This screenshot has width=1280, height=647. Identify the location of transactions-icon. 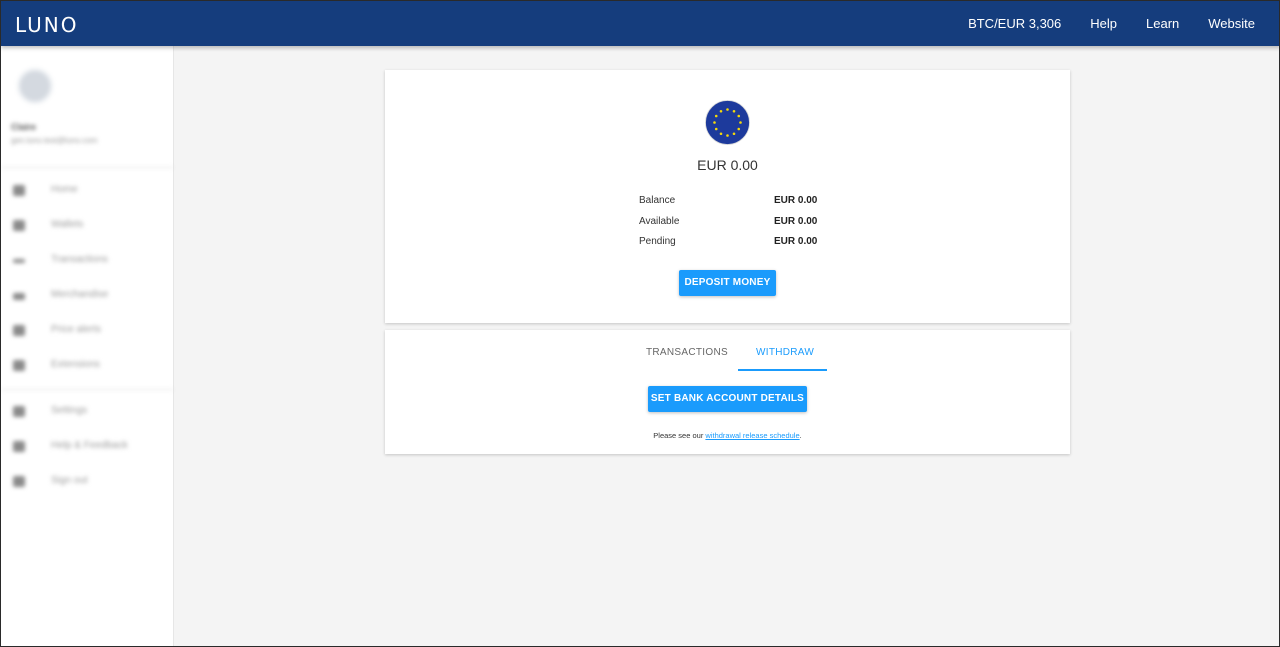
(19, 261).